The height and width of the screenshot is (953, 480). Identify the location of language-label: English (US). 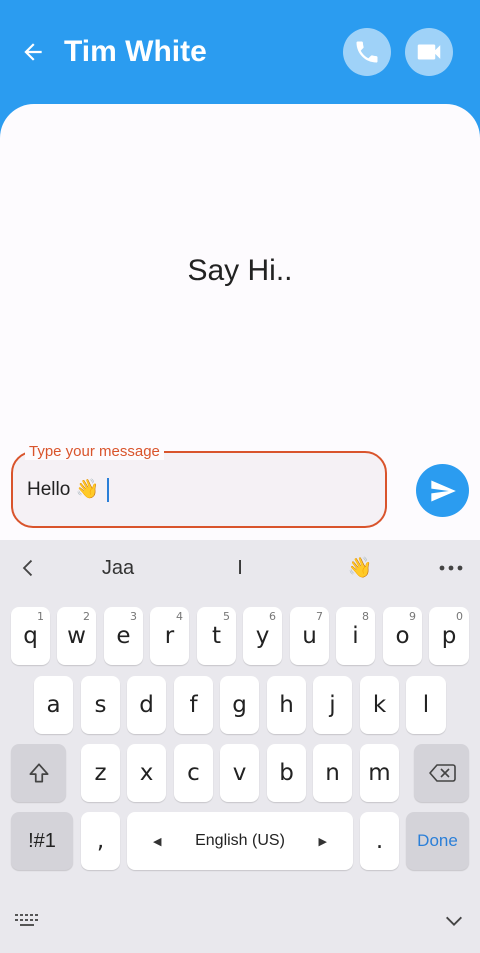
(240, 840).